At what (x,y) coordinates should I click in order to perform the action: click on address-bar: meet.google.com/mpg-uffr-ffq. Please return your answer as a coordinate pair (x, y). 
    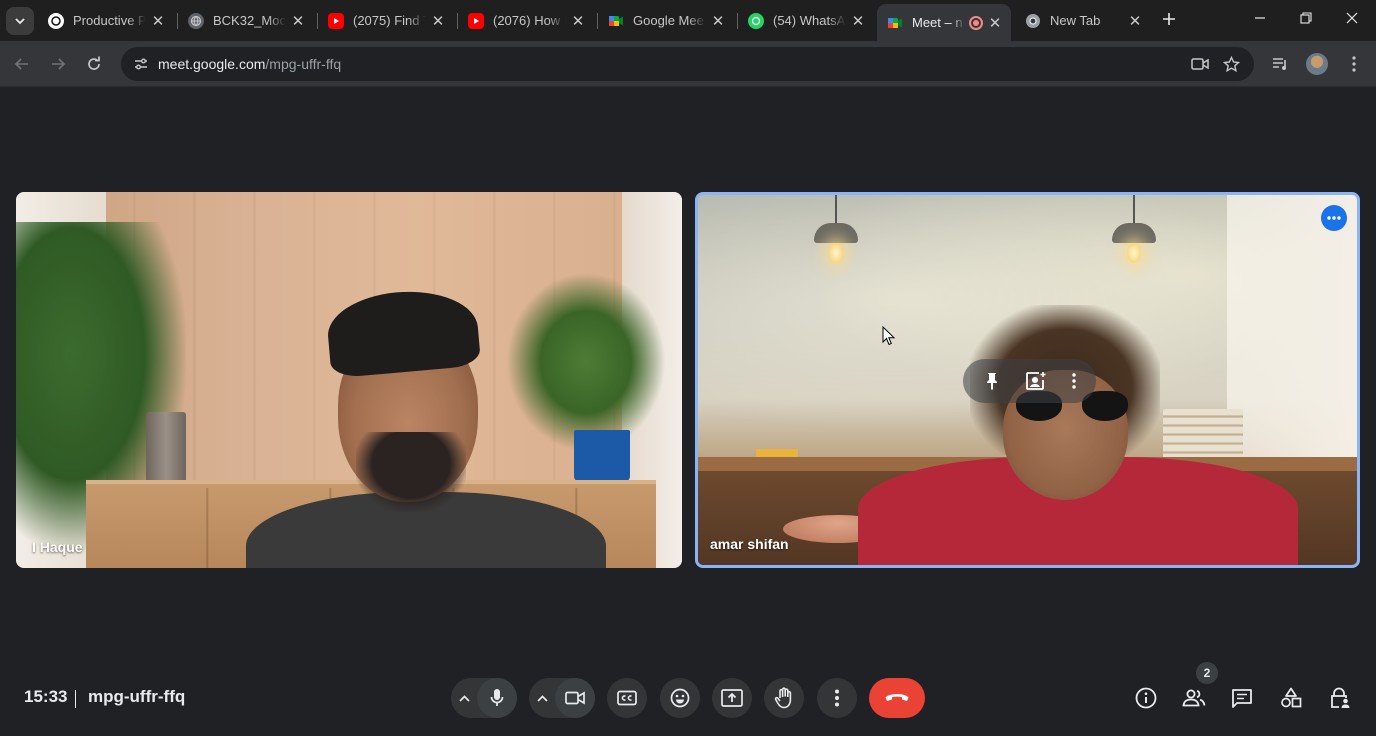
    Looking at the image, I should click on (687, 64).